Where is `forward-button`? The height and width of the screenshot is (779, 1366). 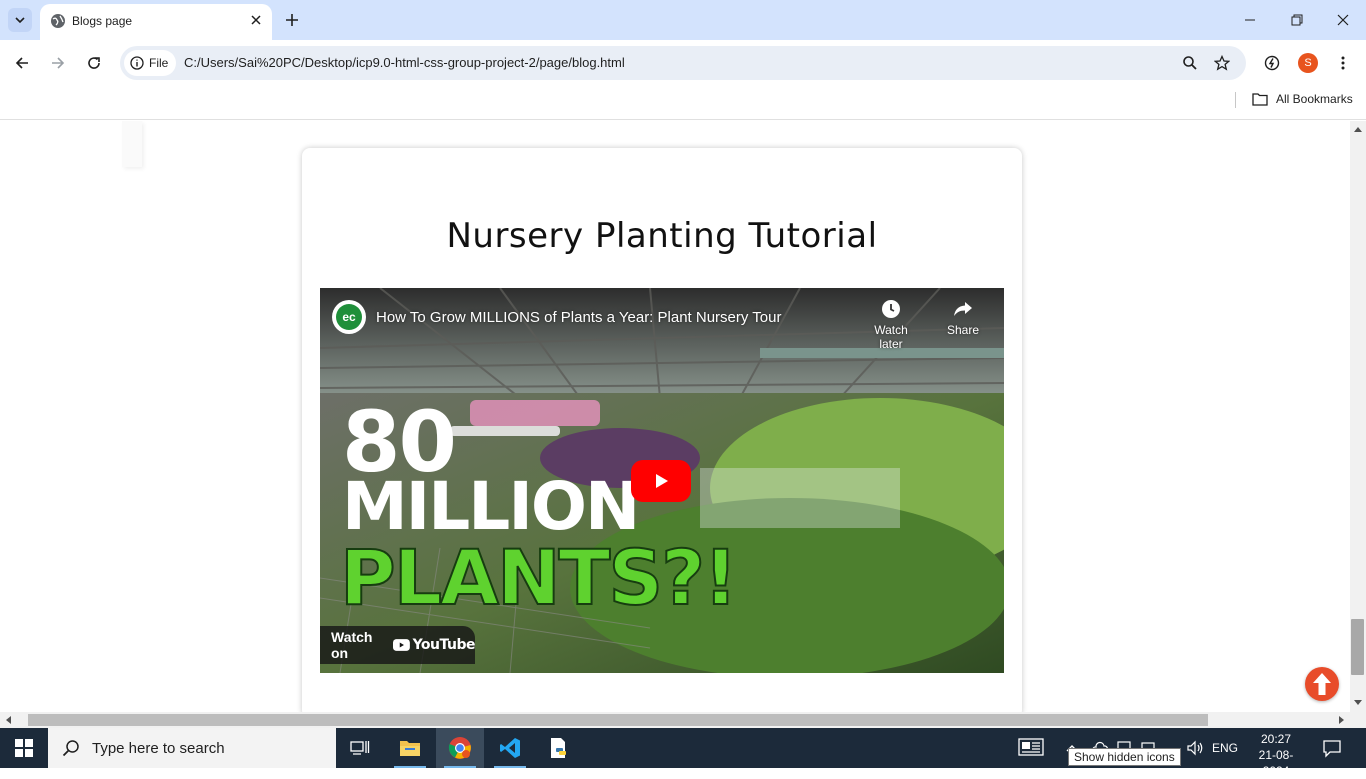
forward-button is located at coordinates (58, 63).